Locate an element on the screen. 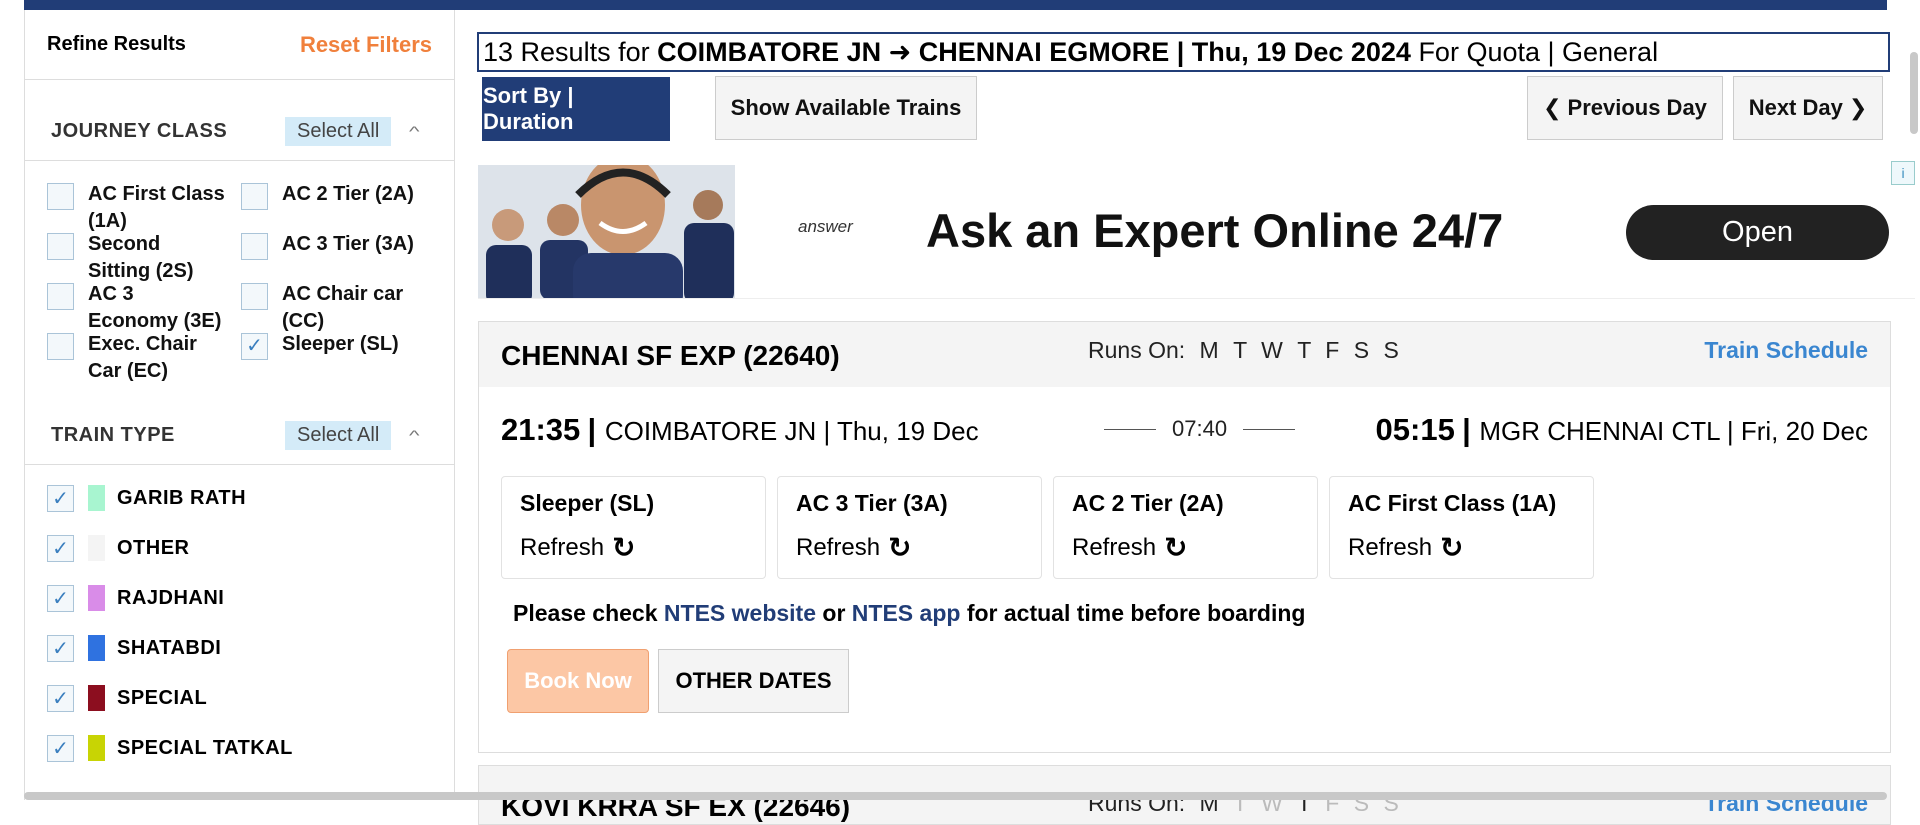 This screenshot has height=825, width=1920. vertical-scrollbar is located at coordinates (1914, 93).